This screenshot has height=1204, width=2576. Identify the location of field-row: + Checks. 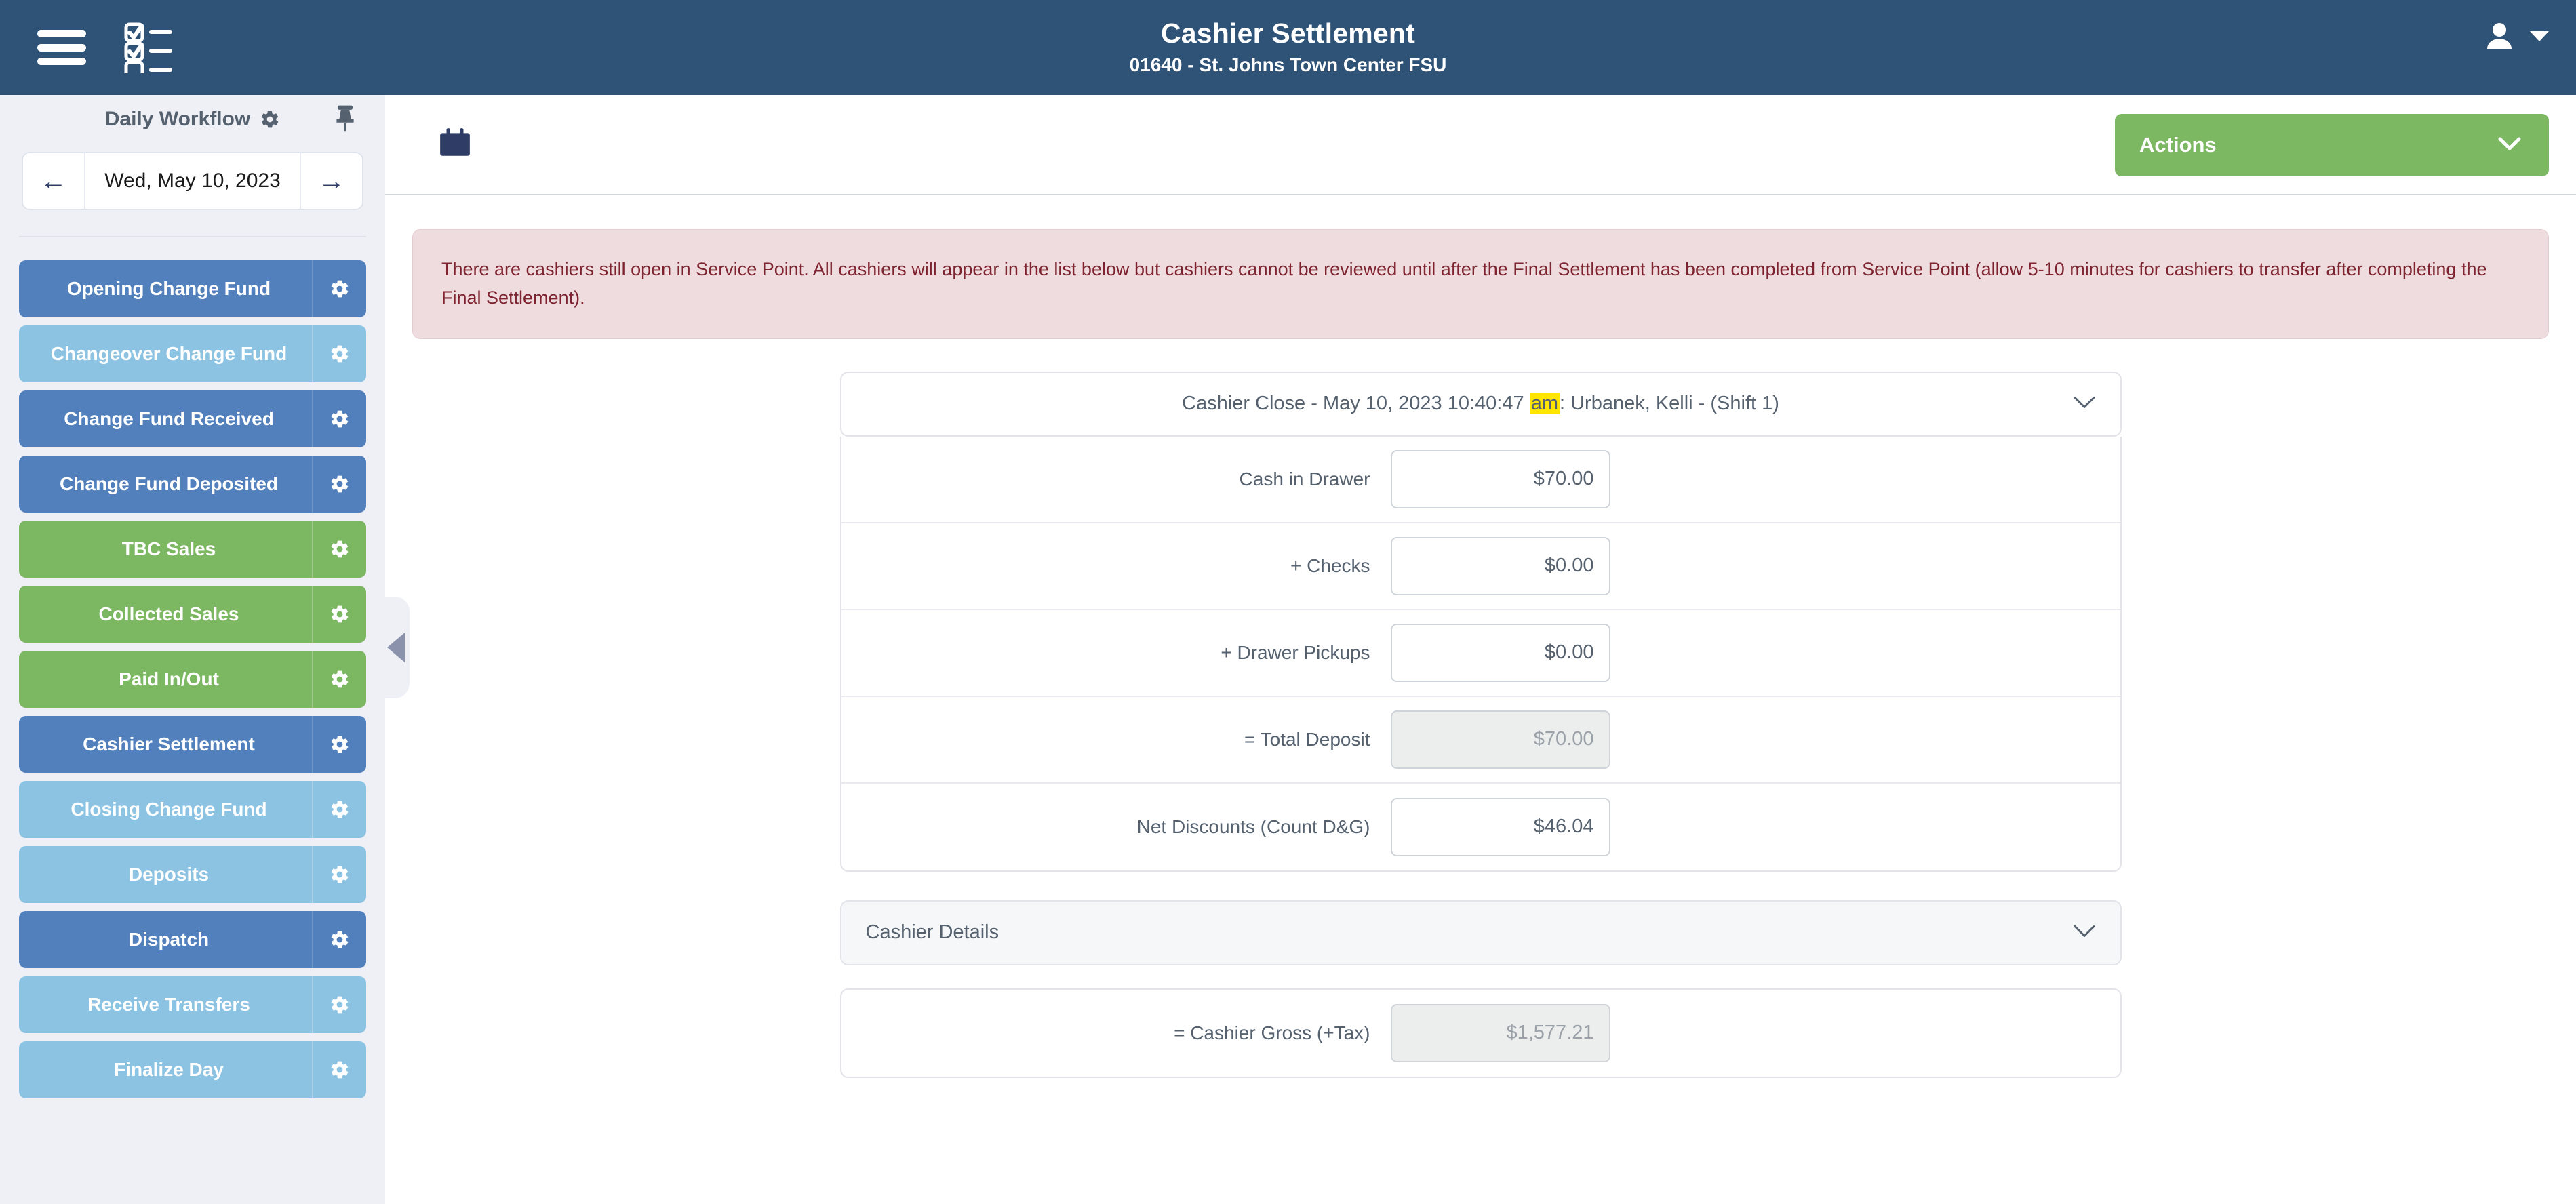
(1481, 566).